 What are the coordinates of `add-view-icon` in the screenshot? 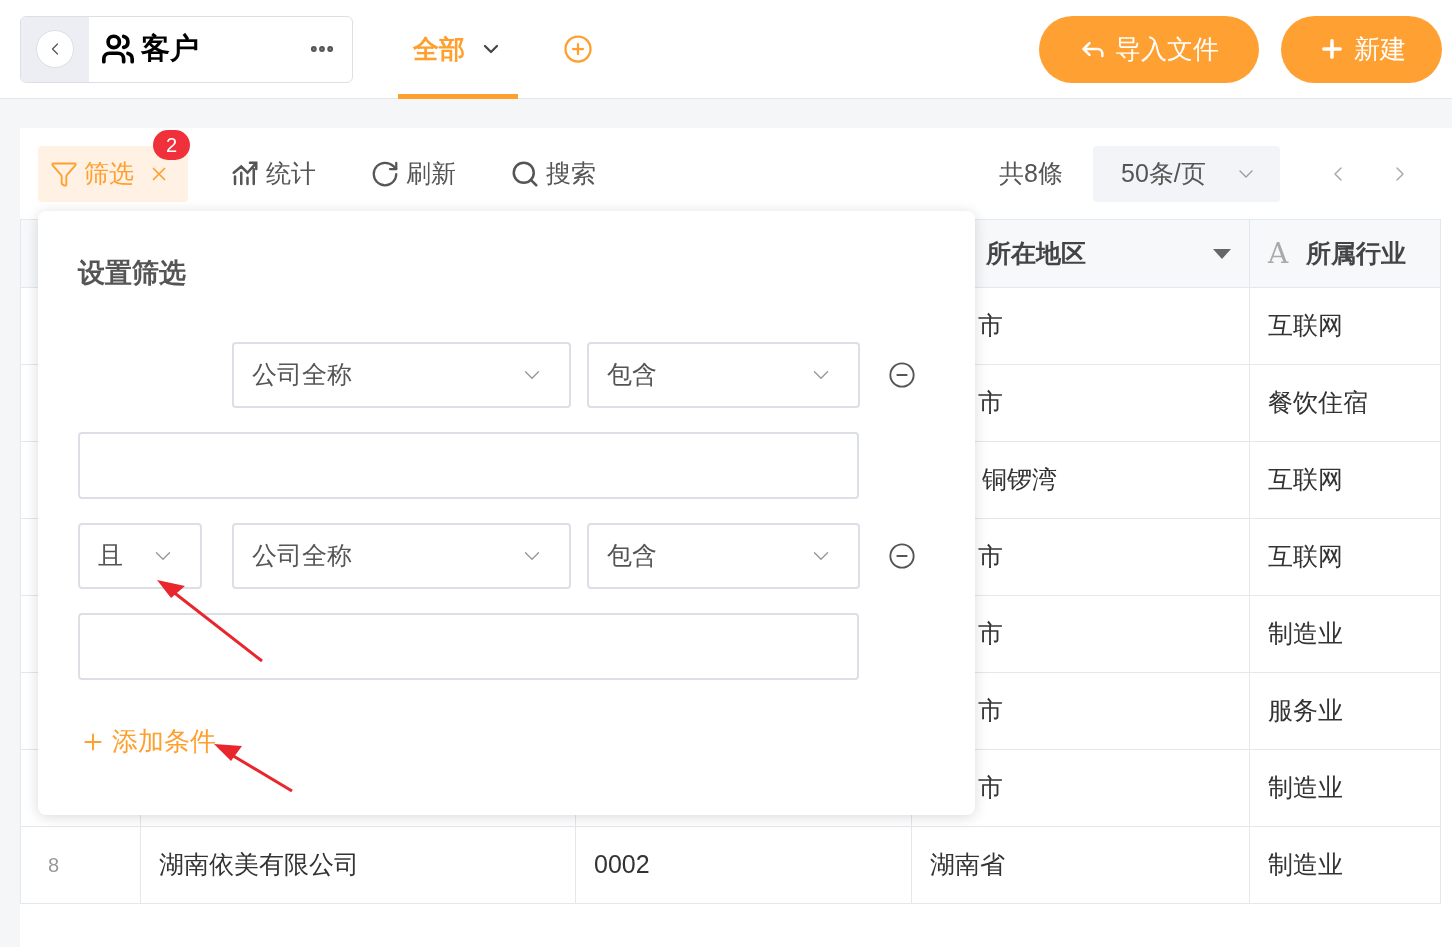 It's located at (578, 49).